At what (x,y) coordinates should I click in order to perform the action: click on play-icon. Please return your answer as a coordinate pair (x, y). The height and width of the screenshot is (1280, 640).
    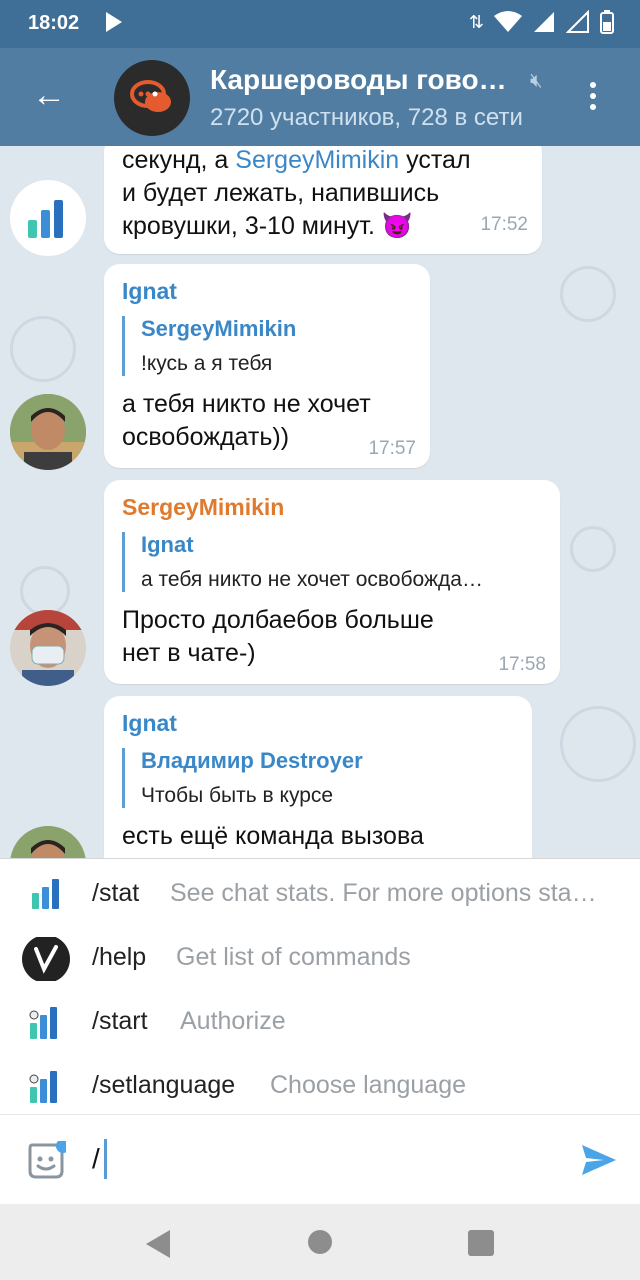
    Looking at the image, I should click on (114, 22).